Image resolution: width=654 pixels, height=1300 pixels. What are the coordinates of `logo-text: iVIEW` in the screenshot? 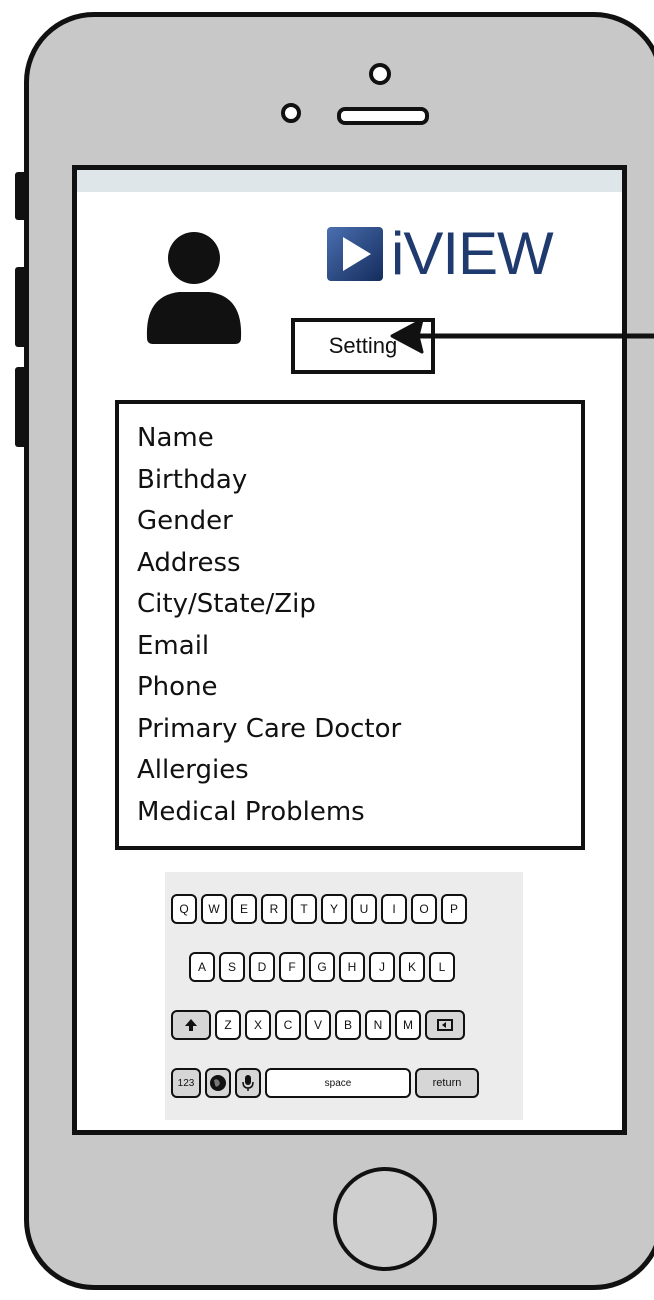 It's located at (472, 253).